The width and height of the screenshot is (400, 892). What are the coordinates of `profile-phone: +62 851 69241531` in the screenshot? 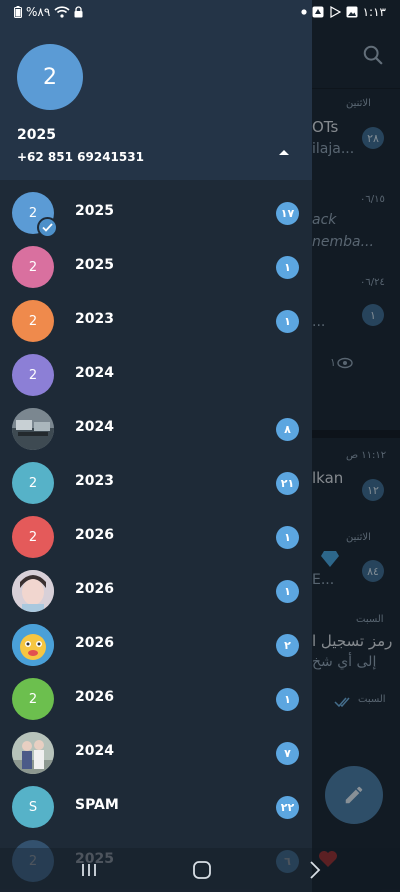 It's located at (80, 157).